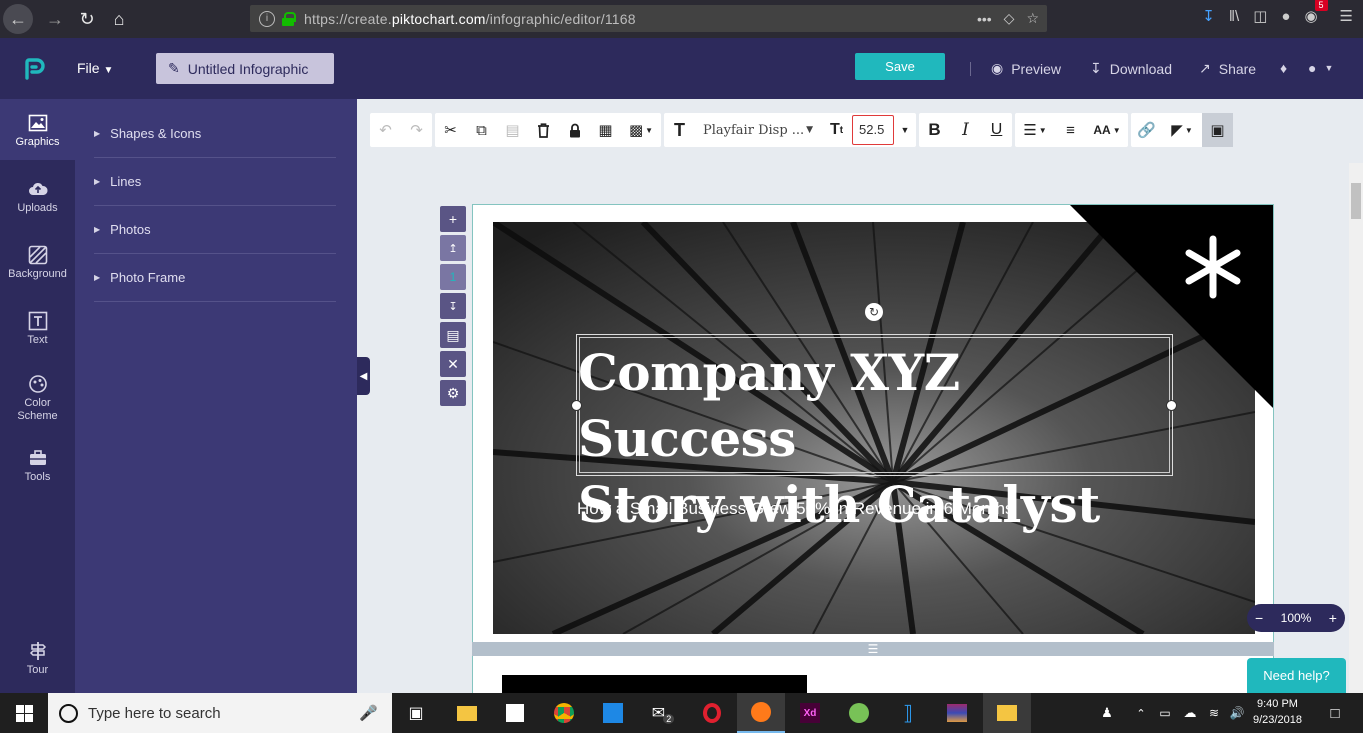  I want to click on block-settings-icon: ⚙, so click(453, 393).